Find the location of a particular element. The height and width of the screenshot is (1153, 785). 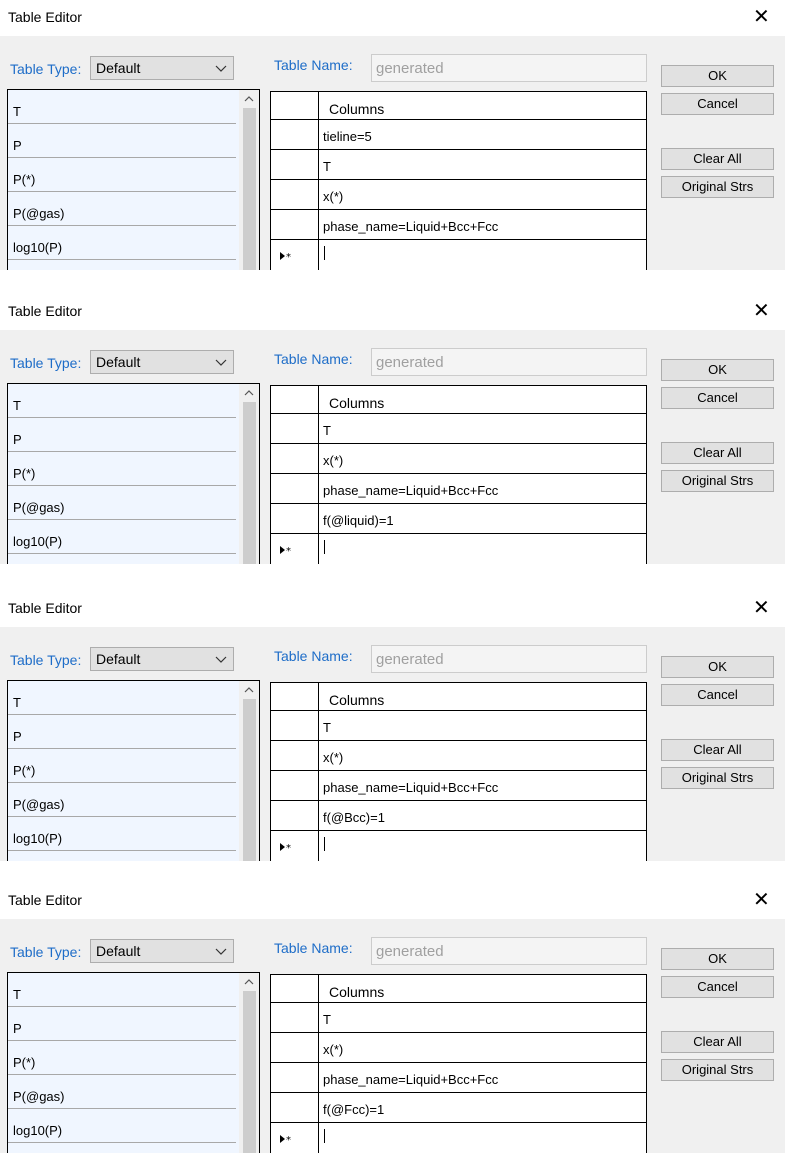

column-cell: f(@Fcc)=1 is located at coordinates (353, 1109).